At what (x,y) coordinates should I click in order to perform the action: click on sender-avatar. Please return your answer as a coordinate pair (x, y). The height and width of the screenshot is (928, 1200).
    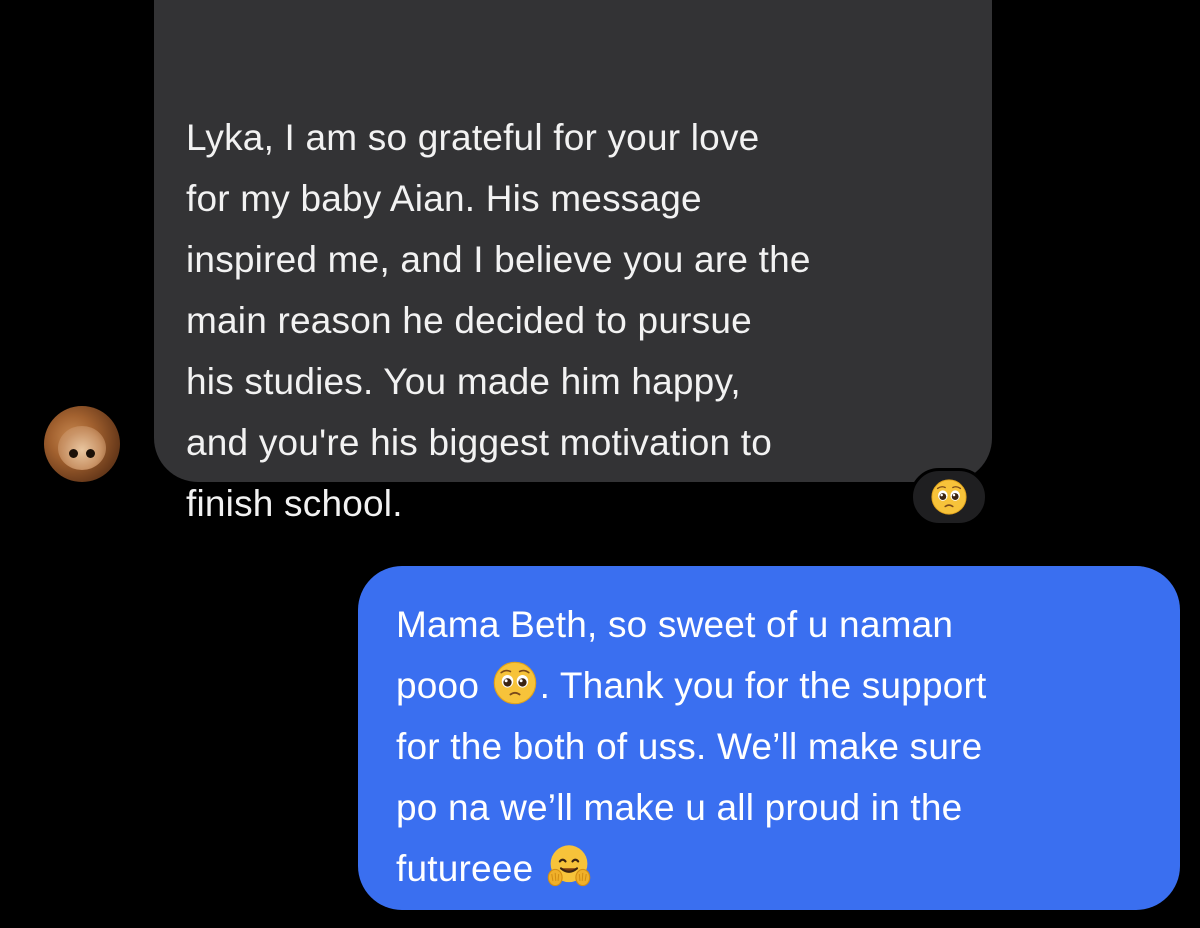
    Looking at the image, I should click on (82, 444).